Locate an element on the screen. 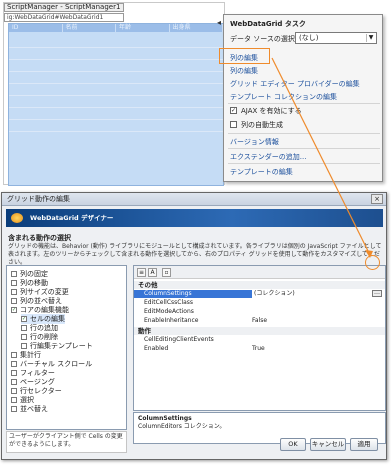 This screenshot has width=391, height=465. enable-ajax-checkbox: ✓ is located at coordinates (233, 110).